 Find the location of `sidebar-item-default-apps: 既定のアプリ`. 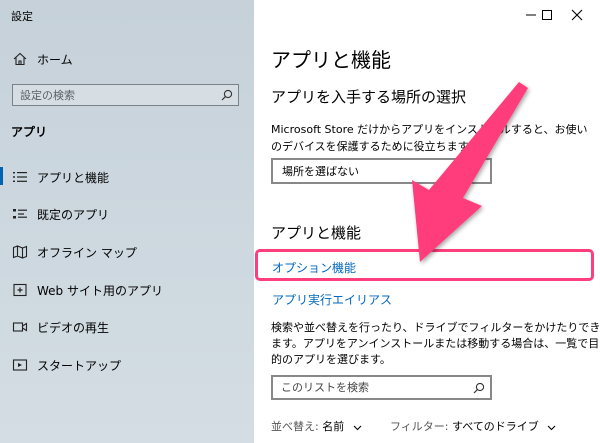

sidebar-item-default-apps: 既定のアプリ is located at coordinates (127, 214).